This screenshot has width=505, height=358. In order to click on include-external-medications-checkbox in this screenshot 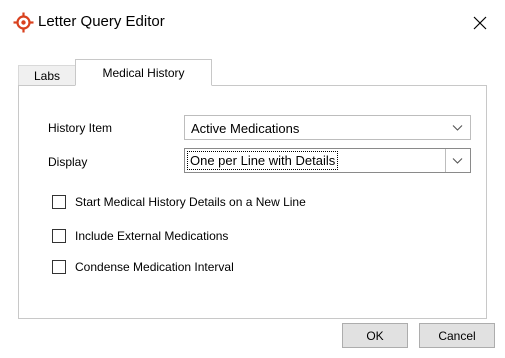, I will do `click(59, 236)`.